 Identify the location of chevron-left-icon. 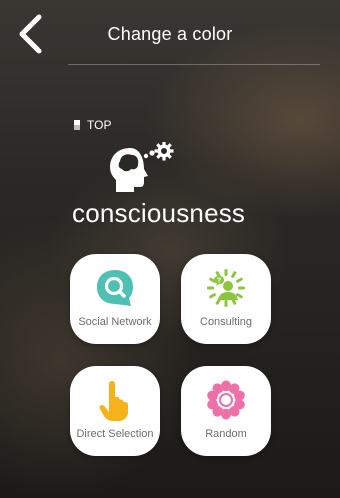
(30, 34).